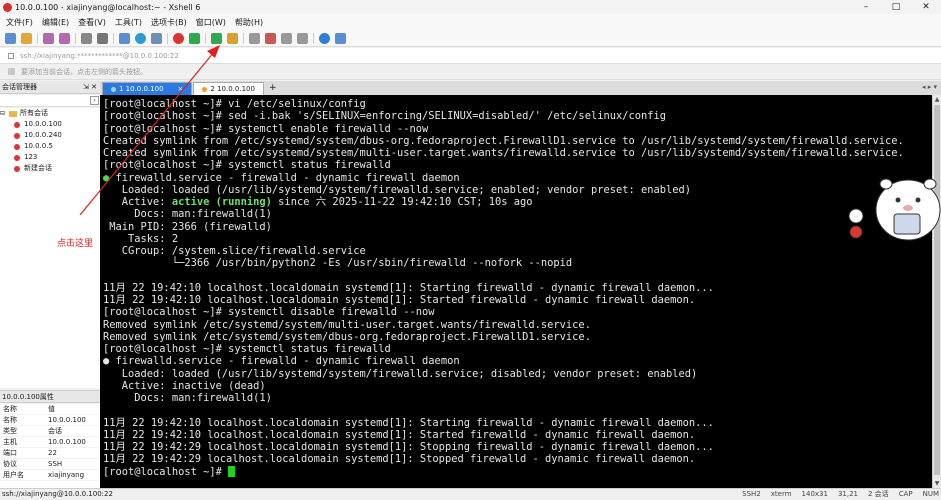 The width and height of the screenshot is (941, 500). What do you see at coordinates (3, 113) in the screenshot?
I see `collapse-icon: ⊟` at bounding box center [3, 113].